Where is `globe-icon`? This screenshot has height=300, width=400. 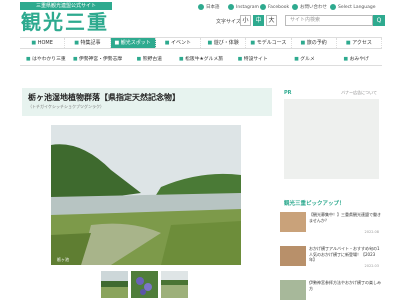
globe-icon is located at coordinates (201, 7).